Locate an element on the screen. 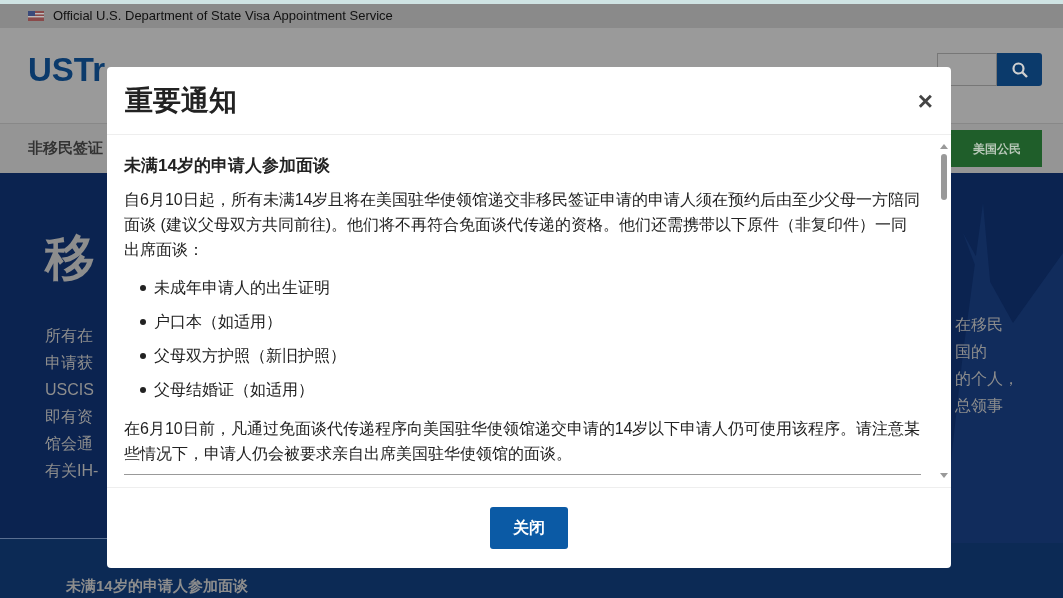 Image resolution: width=1063 pixels, height=598 pixels. search-button is located at coordinates (1019, 69).